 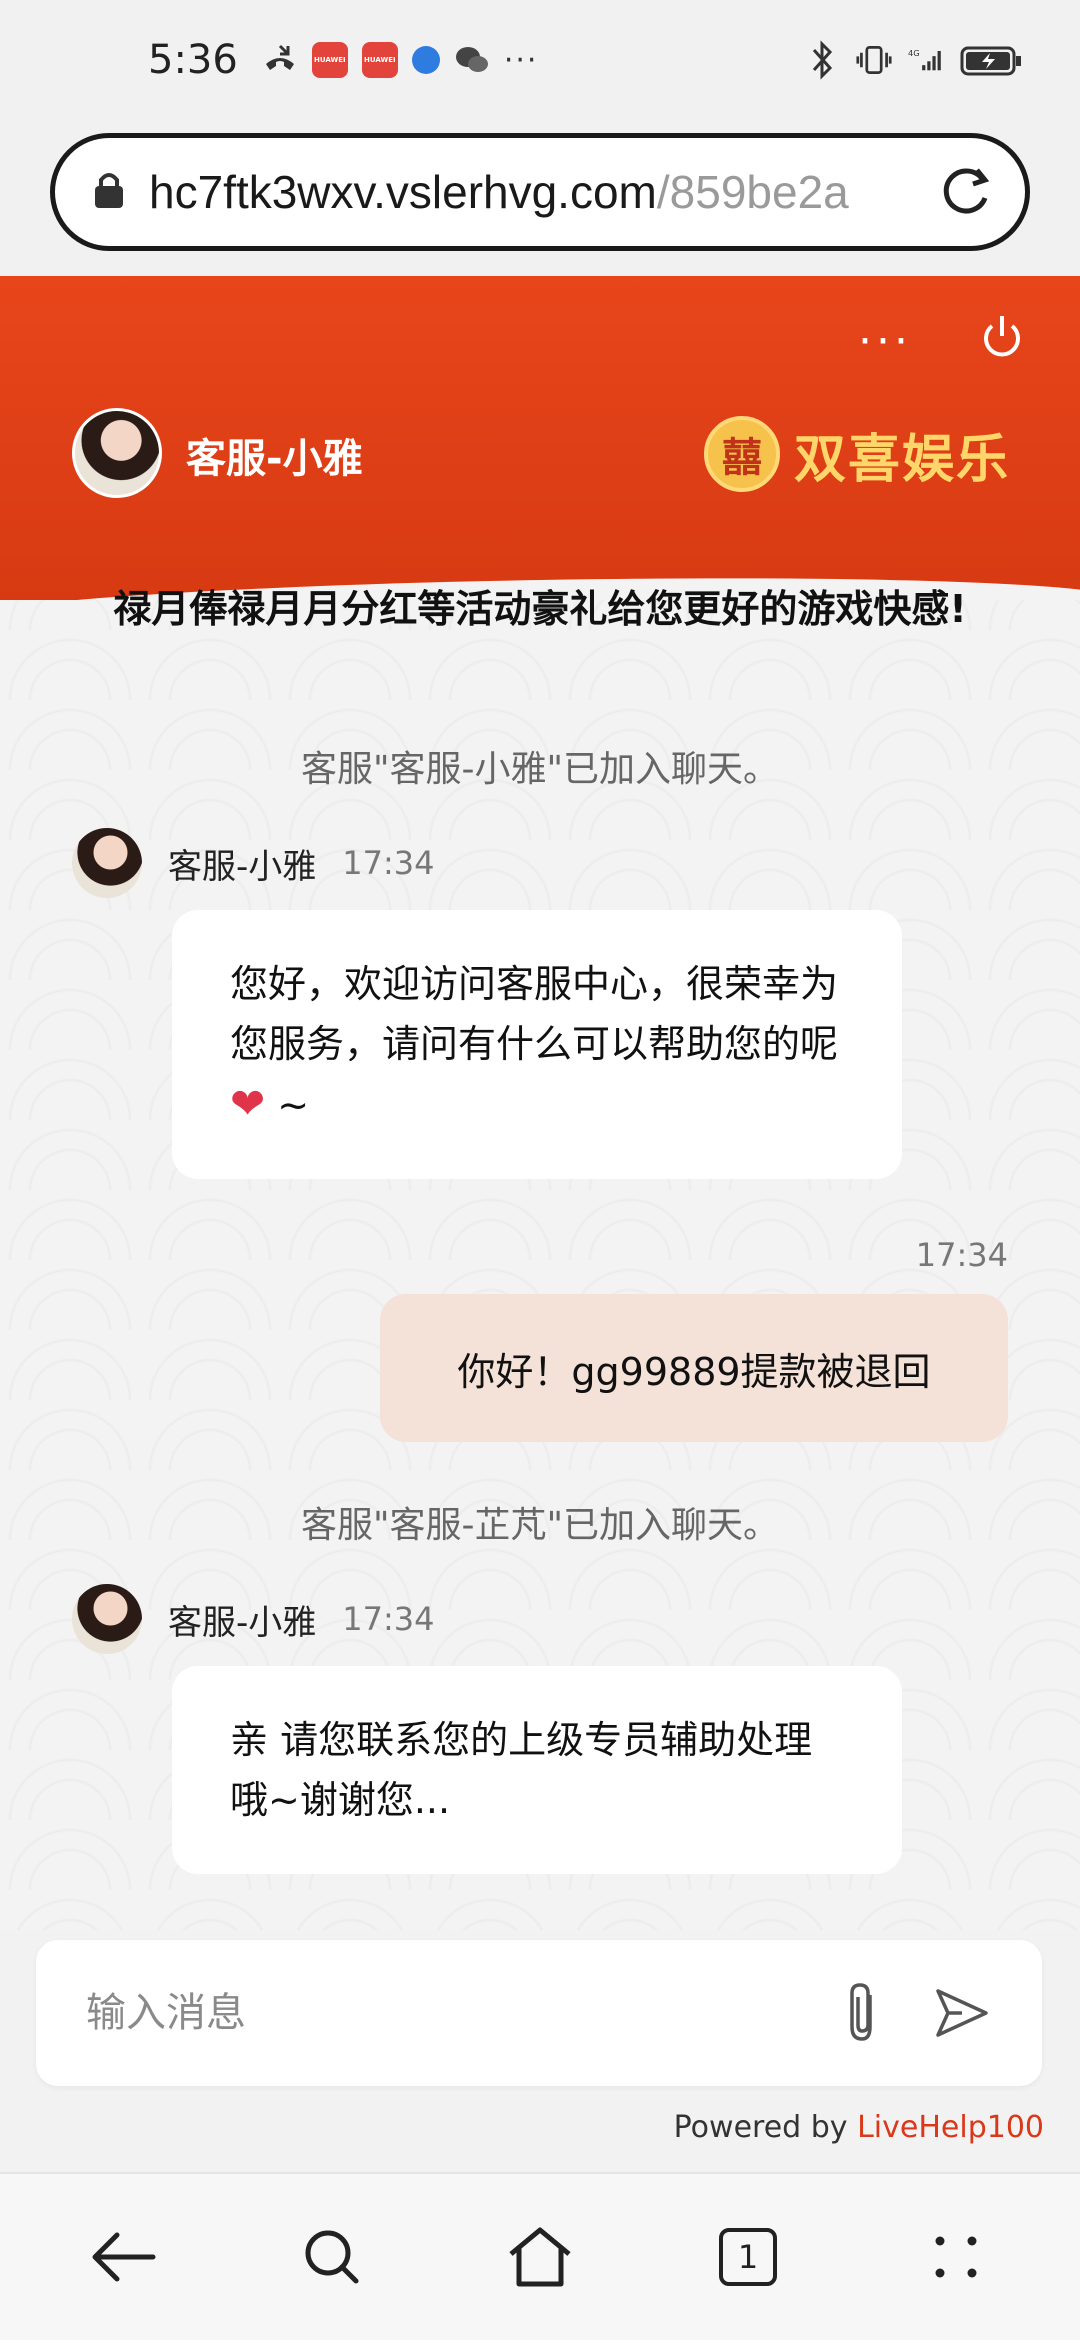 What do you see at coordinates (752, 192) in the screenshot?
I see `url-path: /859be2a` at bounding box center [752, 192].